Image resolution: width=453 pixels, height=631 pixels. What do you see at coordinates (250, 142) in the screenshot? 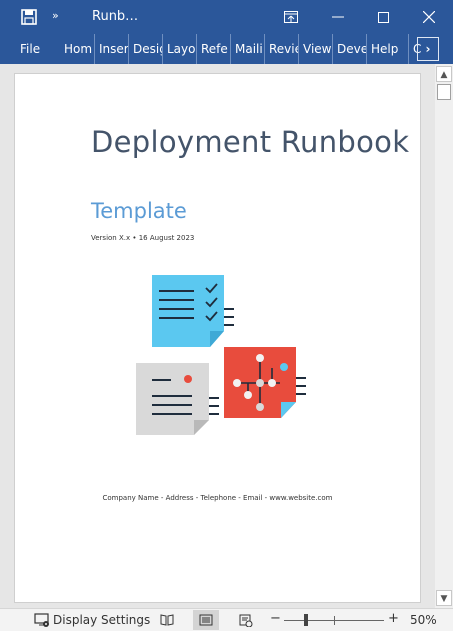
I see `doc-title: Deployment Runbook` at bounding box center [250, 142].